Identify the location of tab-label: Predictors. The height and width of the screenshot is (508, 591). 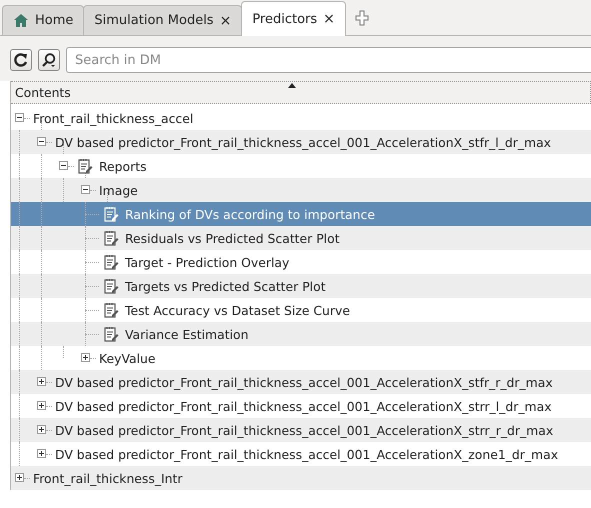
(285, 19).